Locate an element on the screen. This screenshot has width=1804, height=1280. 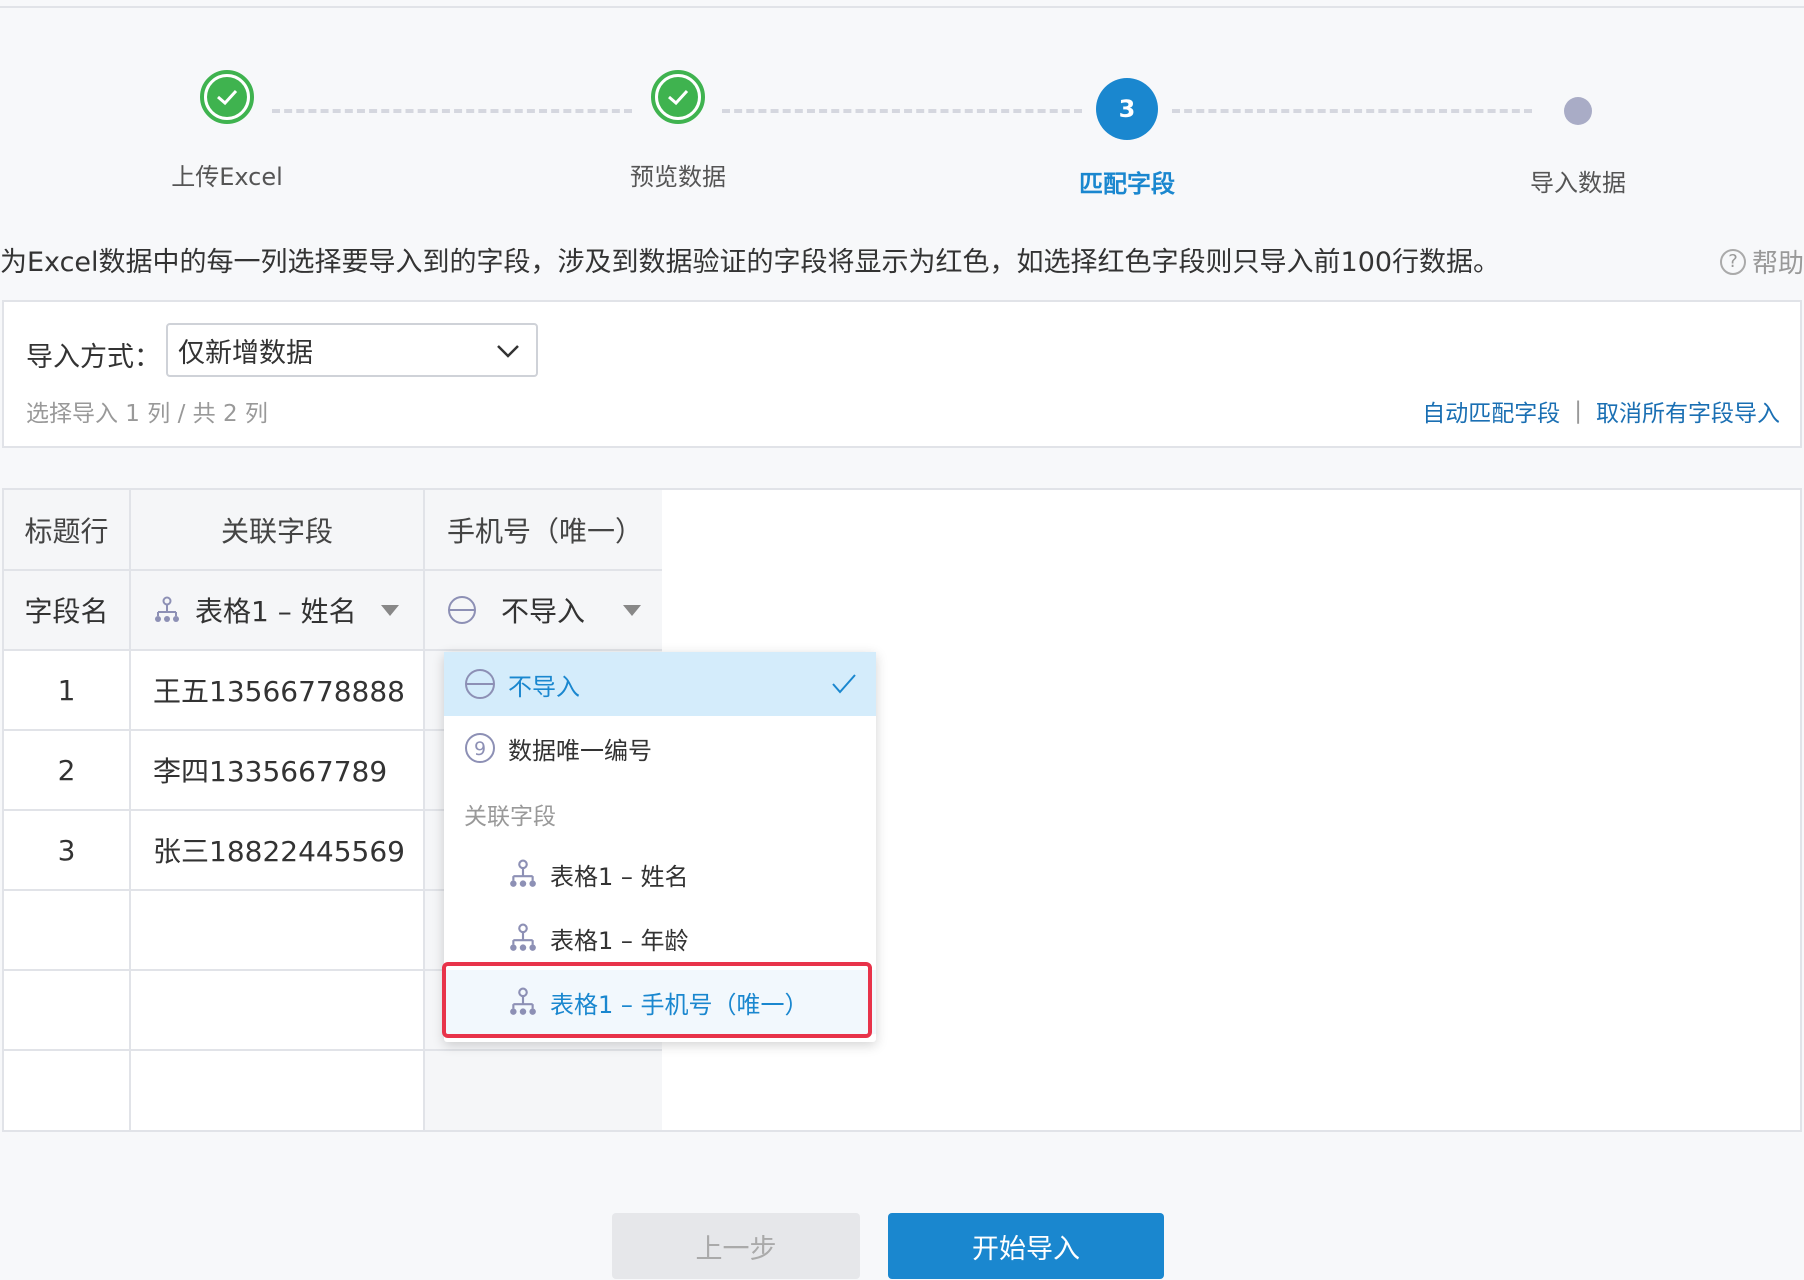
dropdown-item-label: 不导入 is located at coordinates (544, 686).